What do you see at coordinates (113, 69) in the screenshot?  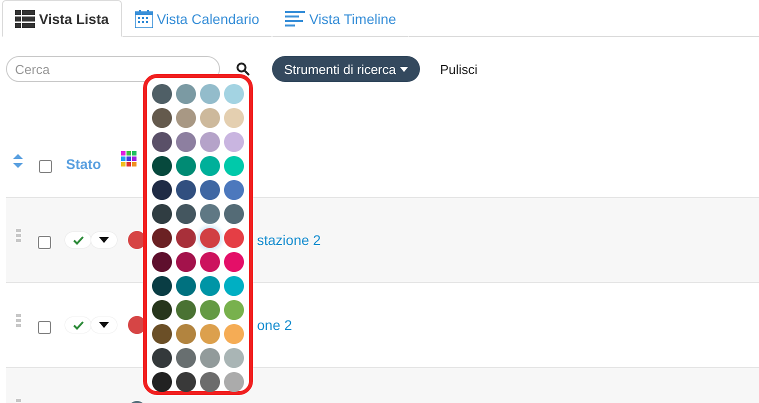 I see `search-field: Cerca` at bounding box center [113, 69].